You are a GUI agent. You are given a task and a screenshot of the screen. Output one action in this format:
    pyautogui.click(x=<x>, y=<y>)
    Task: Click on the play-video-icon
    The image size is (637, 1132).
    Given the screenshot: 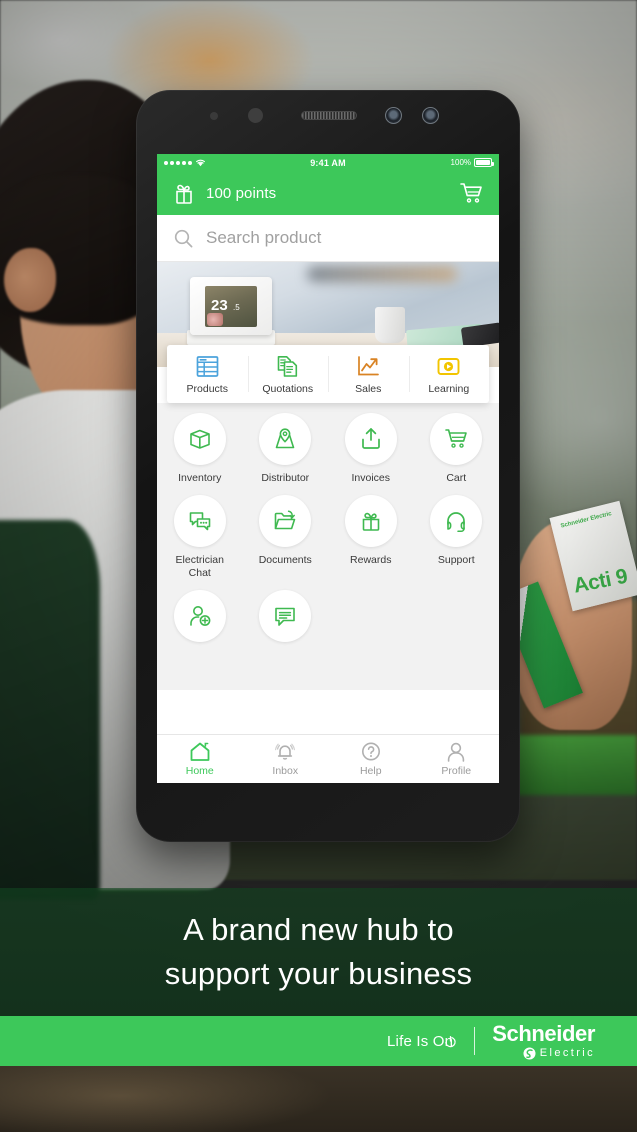 What is the action you would take?
    pyautogui.click(x=448, y=366)
    